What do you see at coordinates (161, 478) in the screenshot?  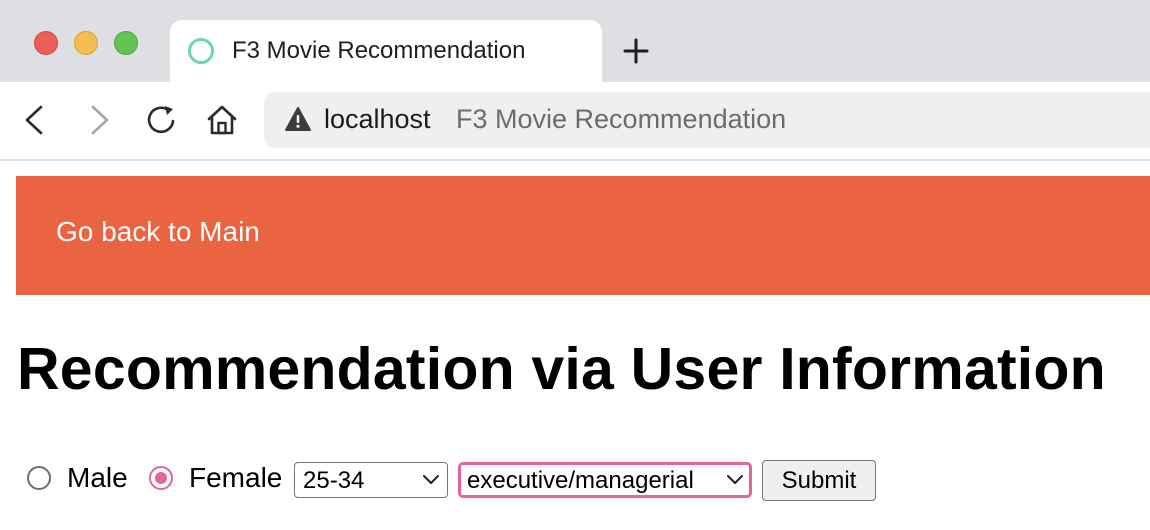 I see `gender-radio-female` at bounding box center [161, 478].